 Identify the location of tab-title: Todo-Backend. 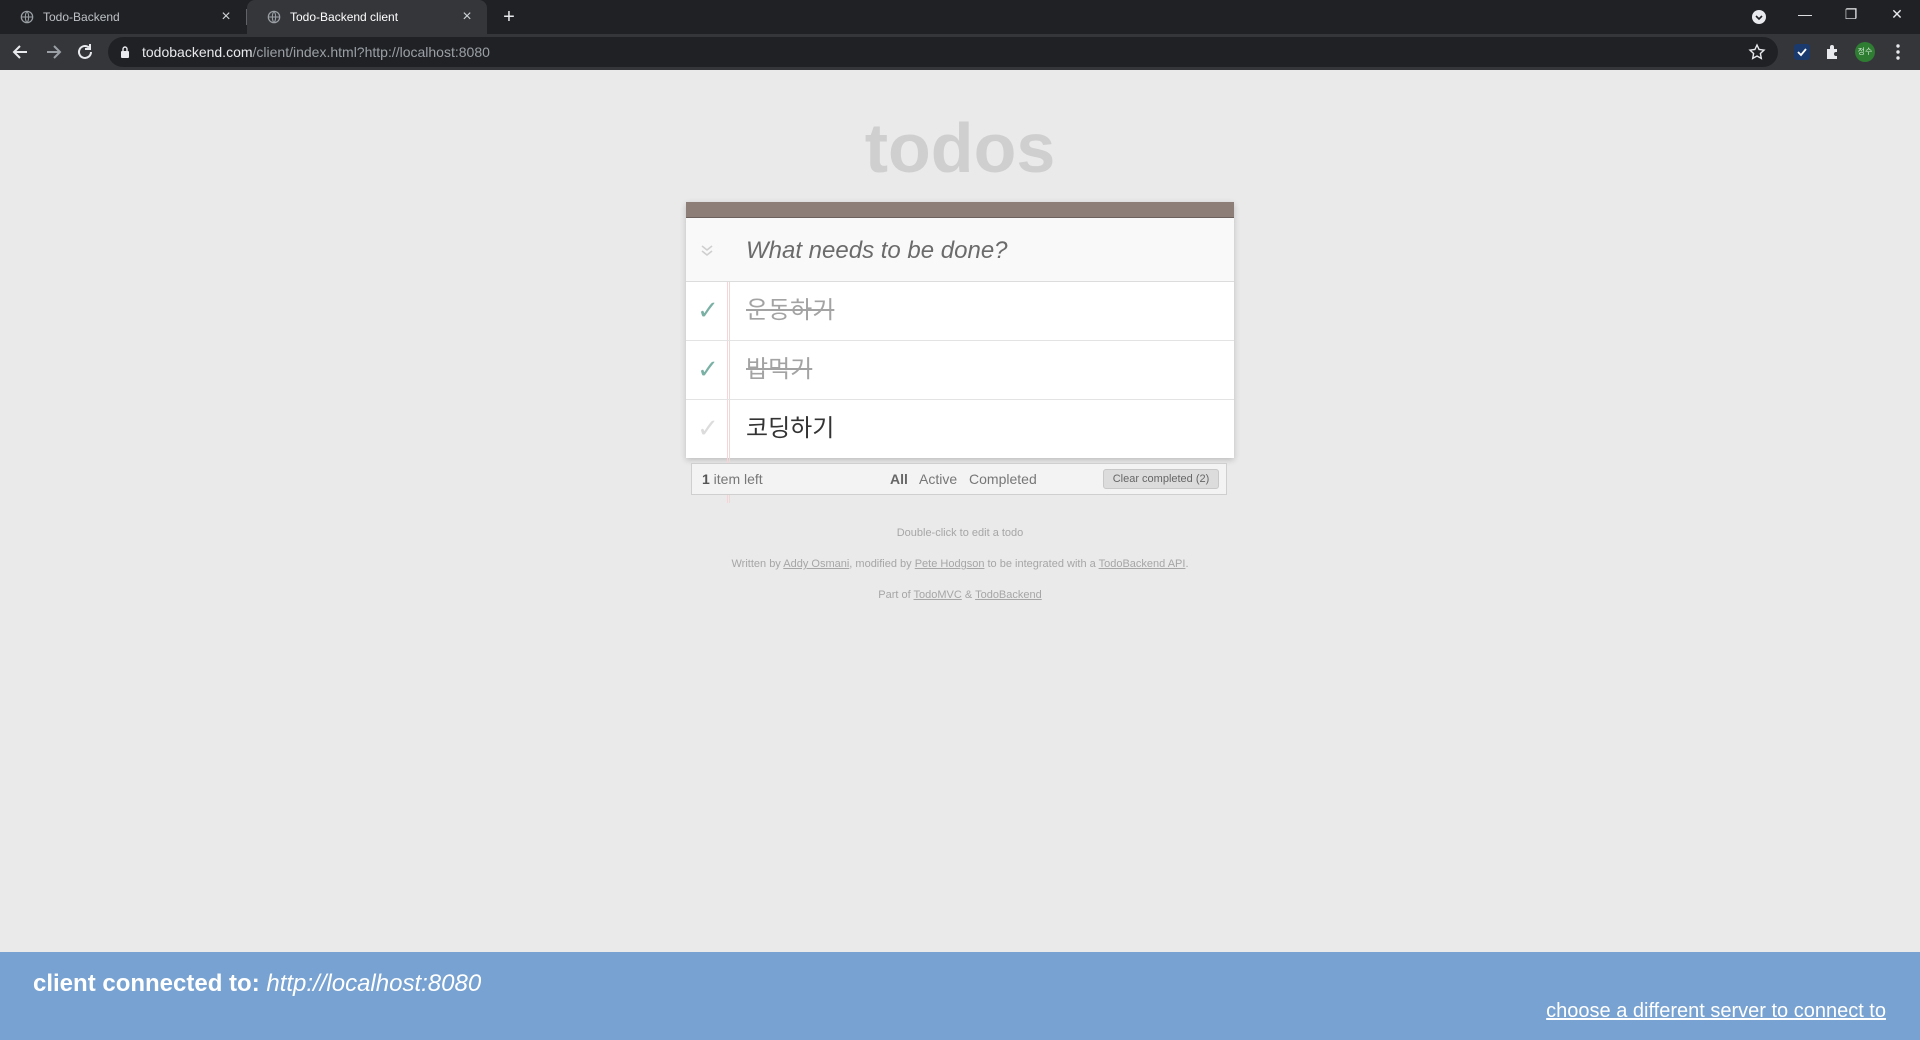
(81, 17).